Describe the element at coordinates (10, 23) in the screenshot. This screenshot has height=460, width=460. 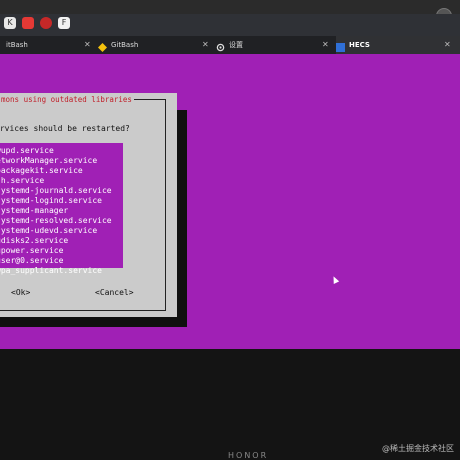
I see `pinned-app-k-icon: K` at that location.